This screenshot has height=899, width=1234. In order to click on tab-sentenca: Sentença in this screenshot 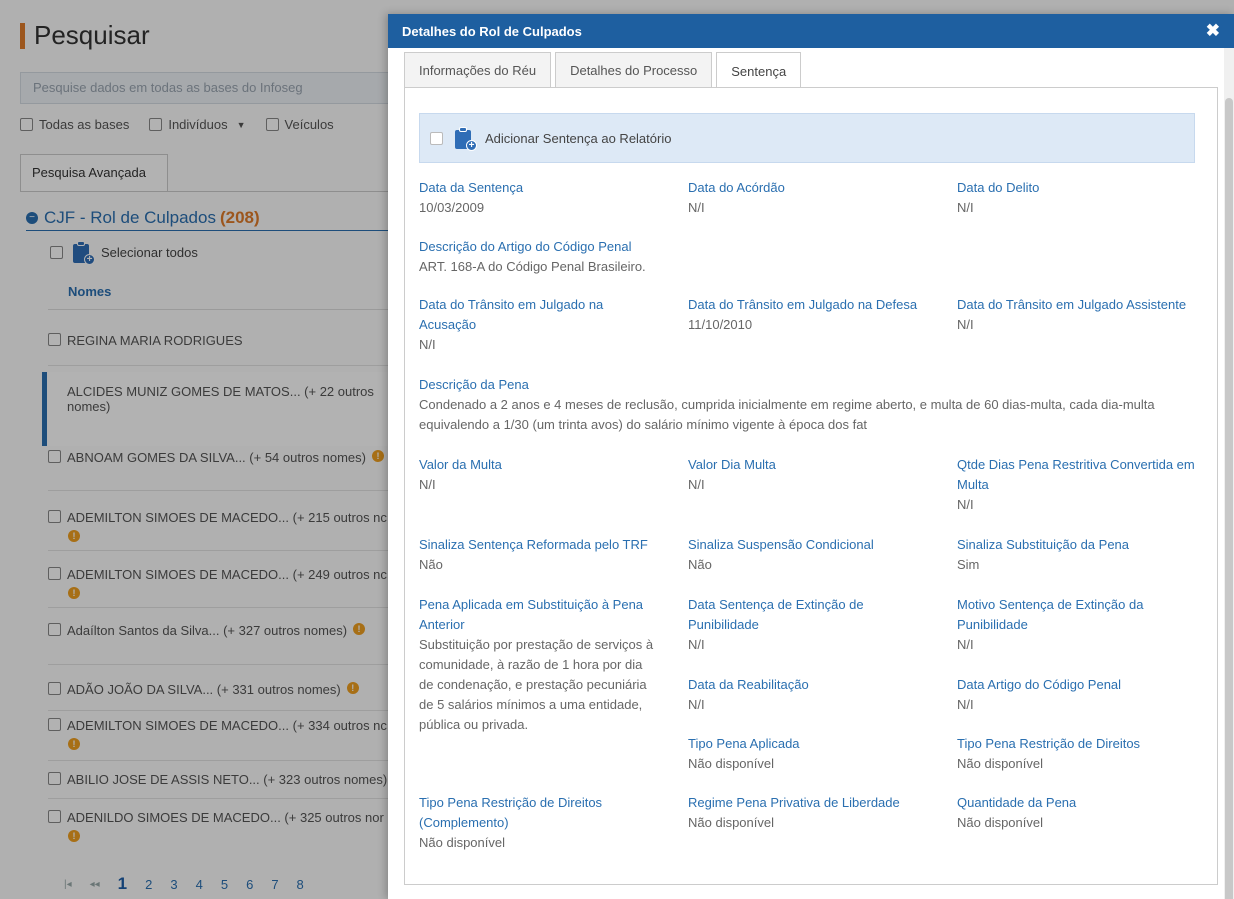, I will do `click(759, 70)`.